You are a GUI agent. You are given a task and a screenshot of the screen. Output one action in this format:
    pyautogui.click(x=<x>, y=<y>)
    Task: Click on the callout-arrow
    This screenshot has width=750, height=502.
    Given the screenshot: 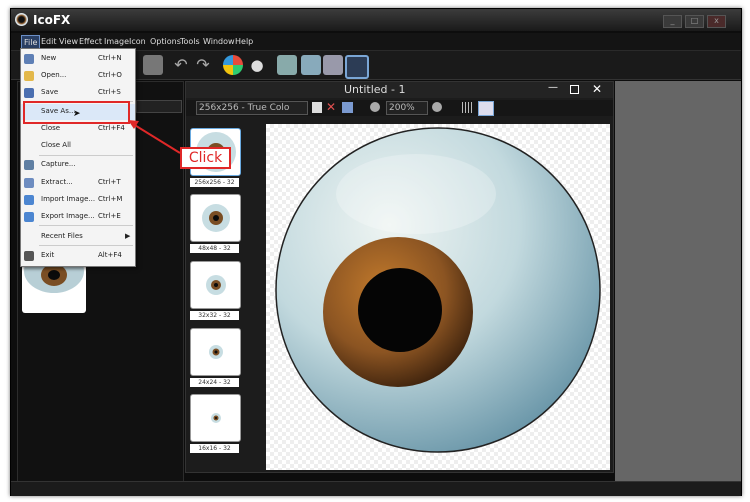 What is the action you would take?
    pyautogui.click(x=154, y=137)
    